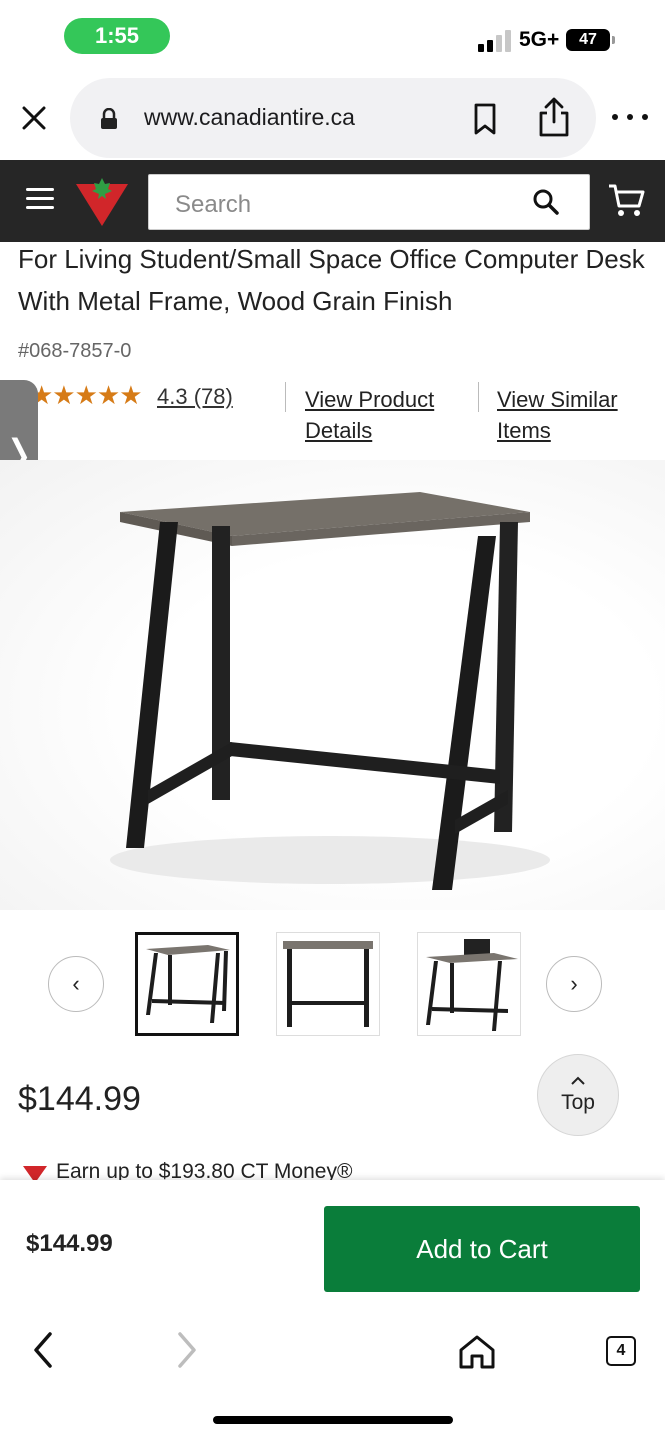  What do you see at coordinates (117, 36) in the screenshot?
I see `status-time: 1:55` at bounding box center [117, 36].